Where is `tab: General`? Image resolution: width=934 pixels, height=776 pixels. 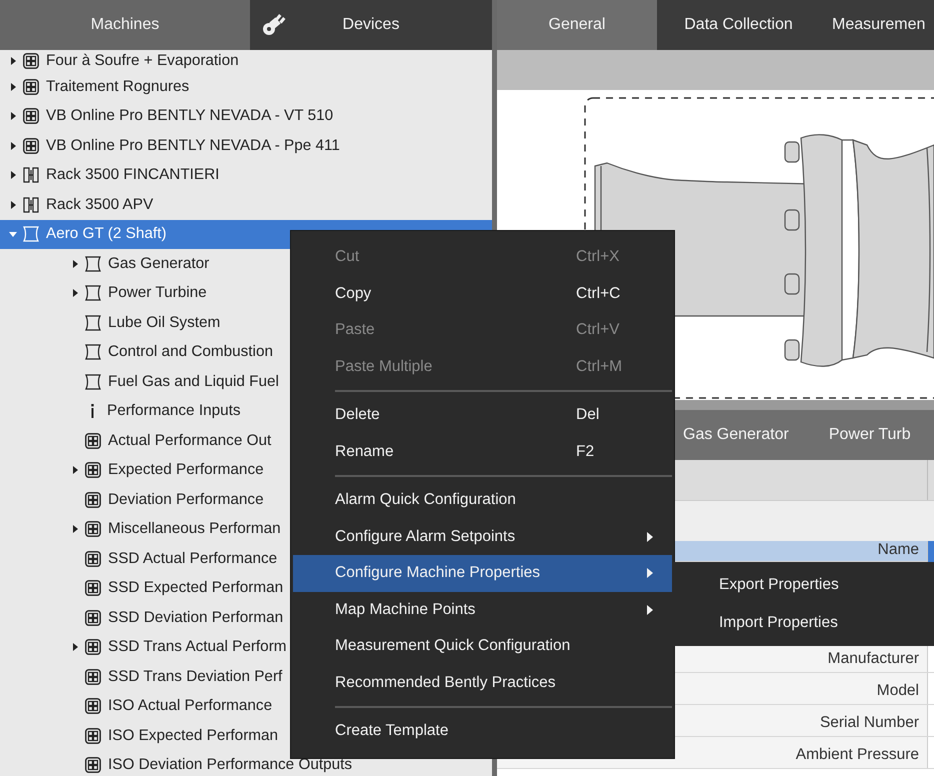
tab: General is located at coordinates (577, 25).